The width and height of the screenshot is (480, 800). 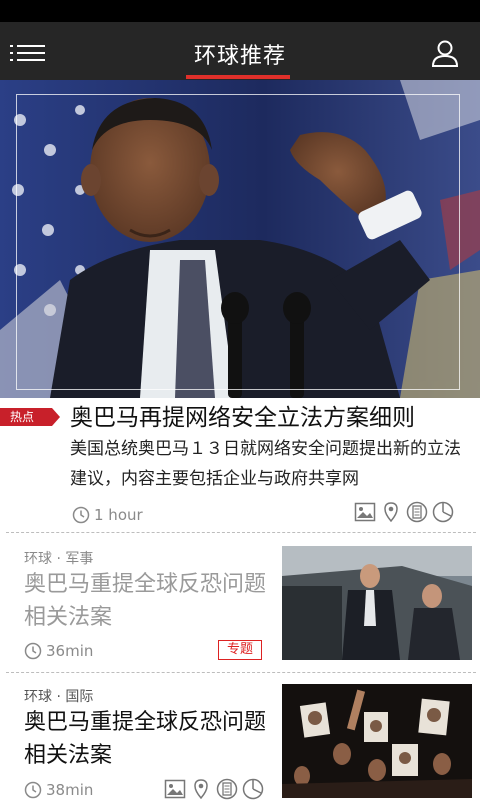 What do you see at coordinates (238, 77) in the screenshot?
I see `title-underline` at bounding box center [238, 77].